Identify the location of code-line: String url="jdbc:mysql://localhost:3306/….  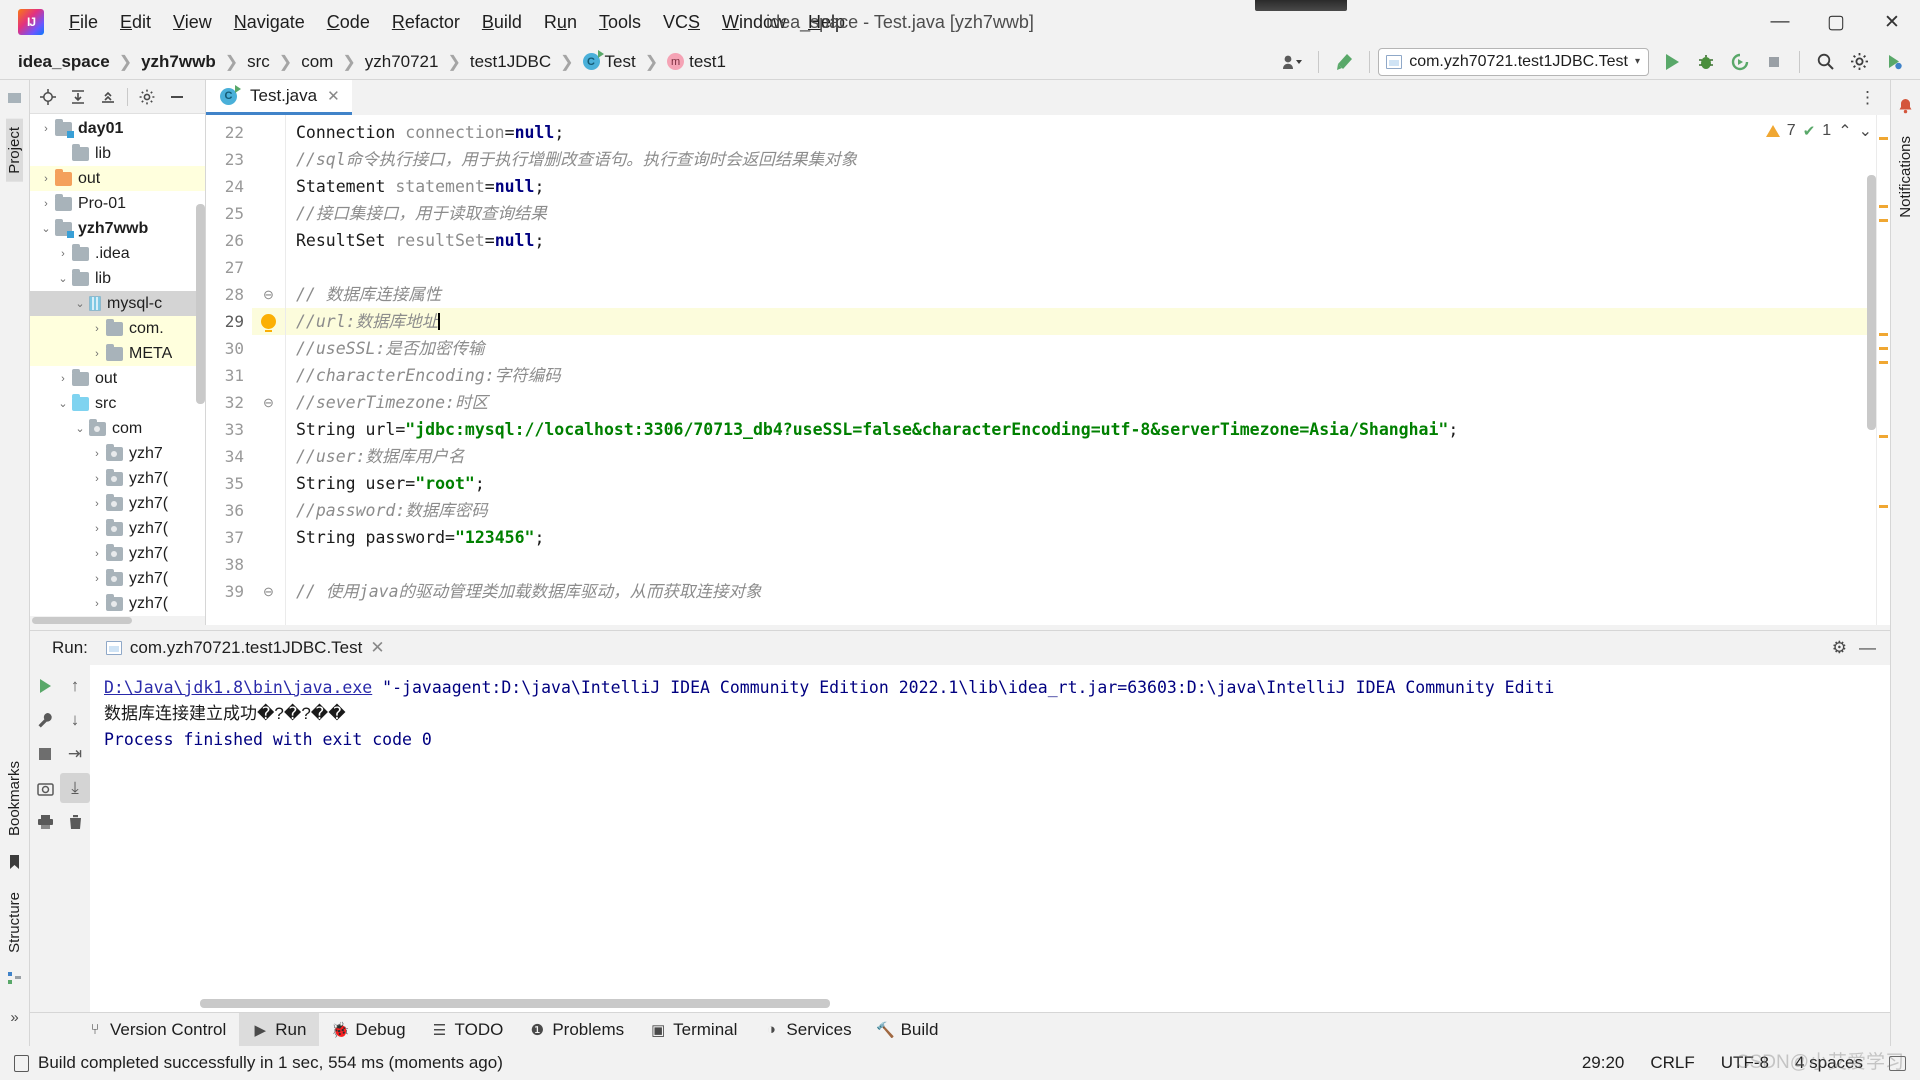
(1081, 429).